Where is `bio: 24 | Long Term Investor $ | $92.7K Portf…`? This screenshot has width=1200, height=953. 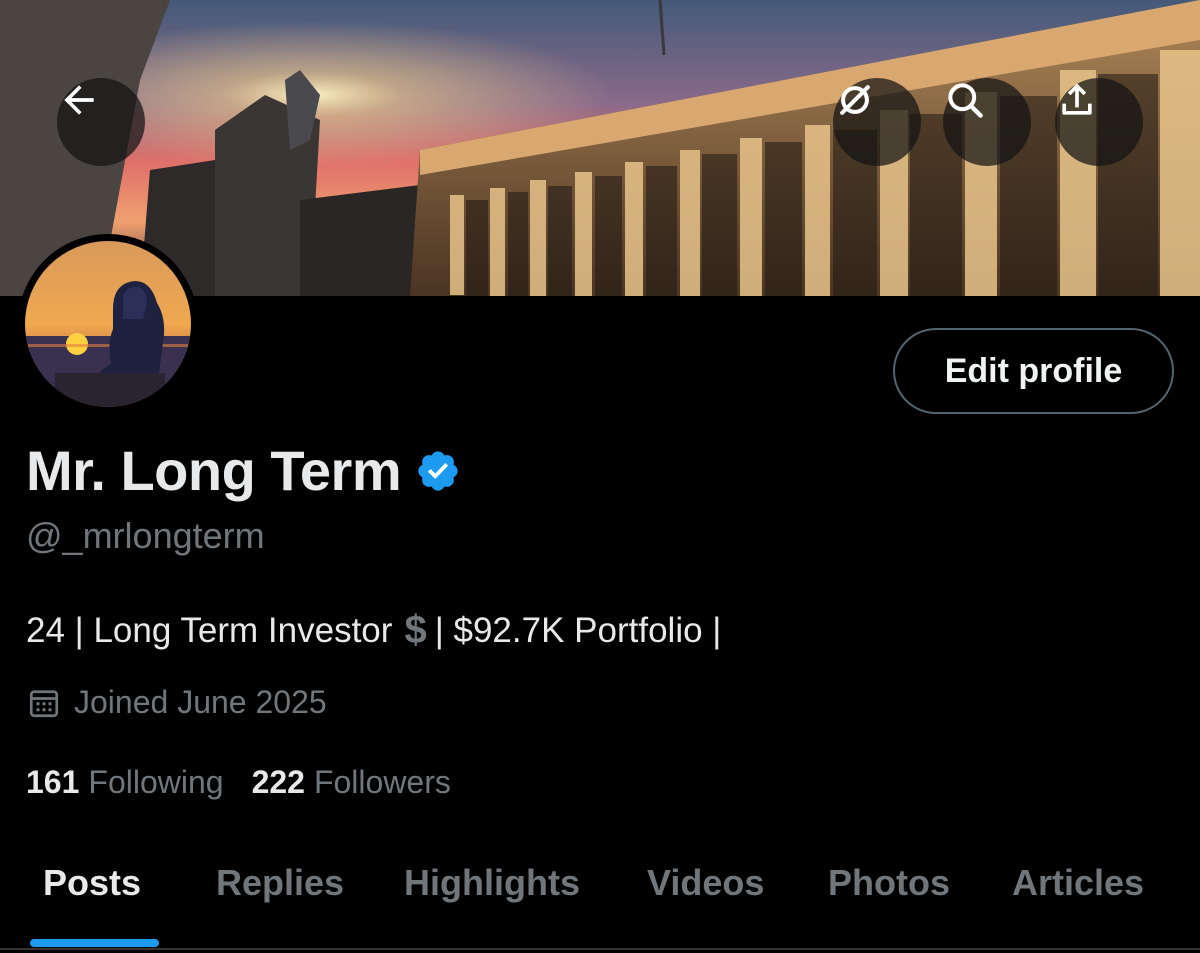 bio: 24 | Long Term Investor $ | $92.7K Portf… is located at coordinates (373, 630).